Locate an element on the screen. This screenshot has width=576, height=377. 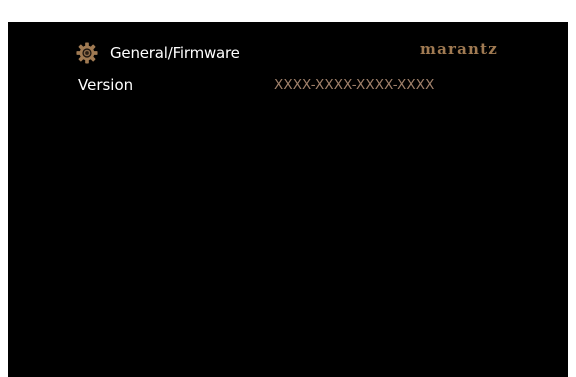
brand-logo: marantz is located at coordinates (459, 49).